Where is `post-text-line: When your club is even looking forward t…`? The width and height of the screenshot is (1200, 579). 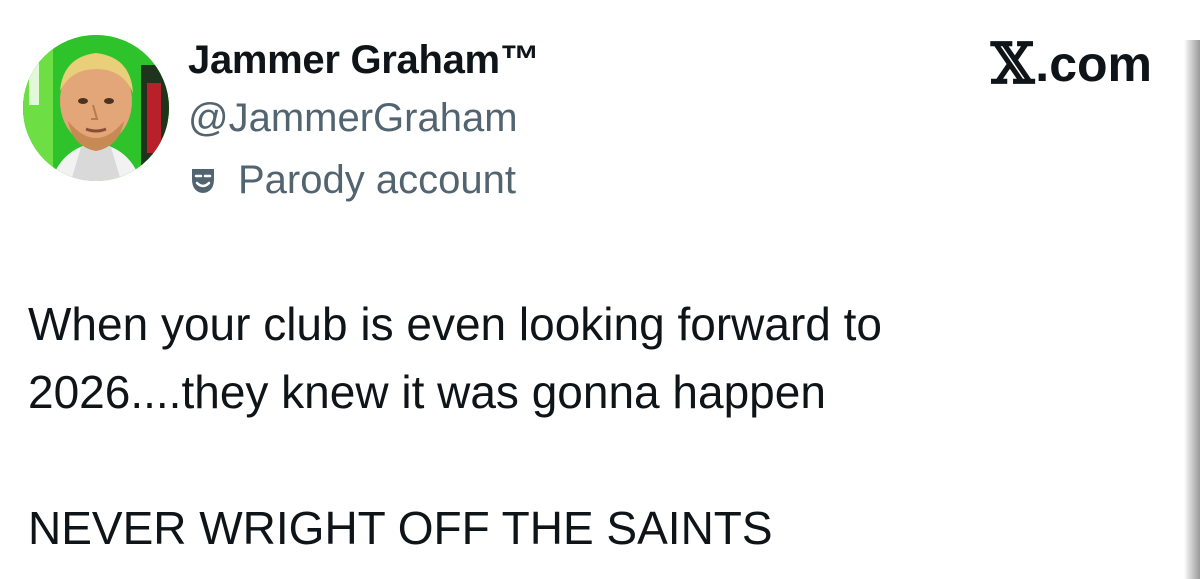
post-text-line: When your club is even looking forward t… is located at coordinates (455, 324).